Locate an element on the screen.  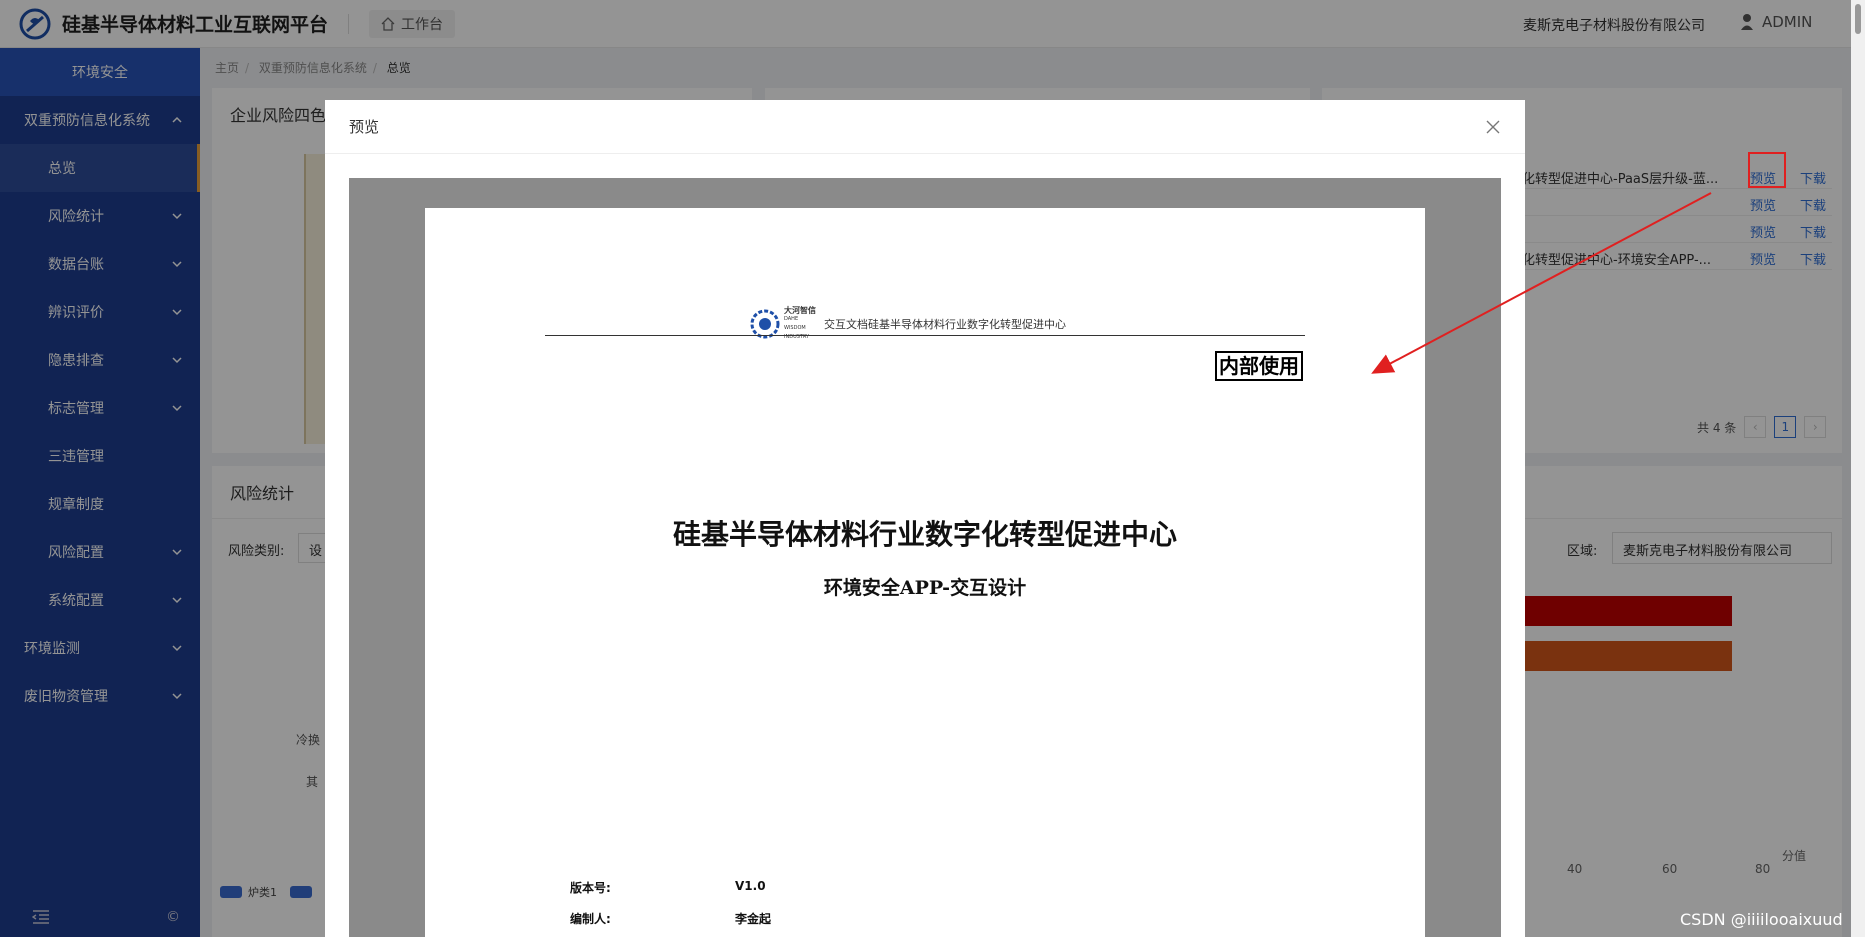
annotation-arrow is located at coordinates (1541, 283).